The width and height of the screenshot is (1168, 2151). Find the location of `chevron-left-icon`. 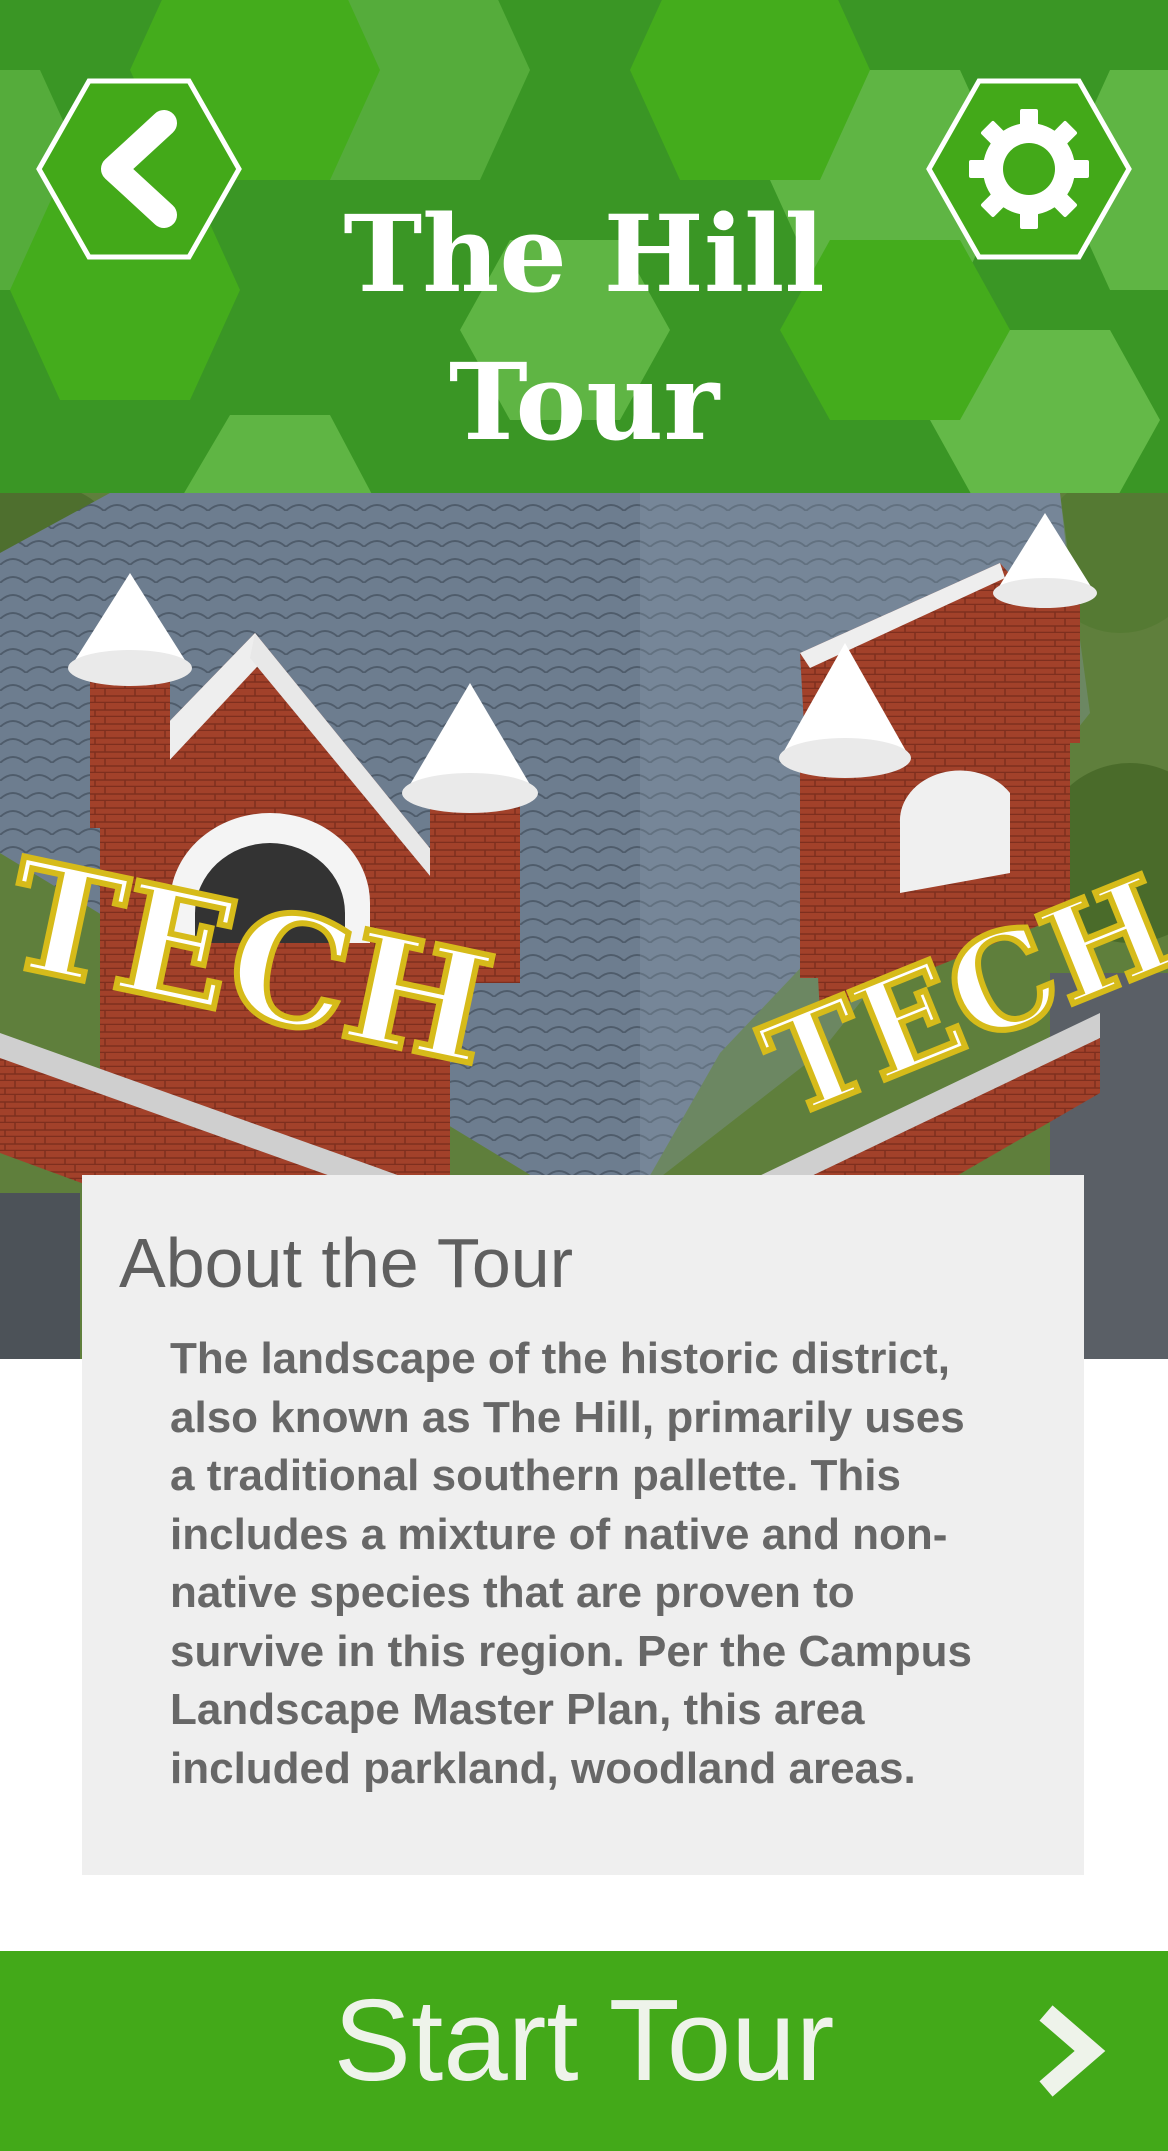

chevron-left-icon is located at coordinates (139, 169).